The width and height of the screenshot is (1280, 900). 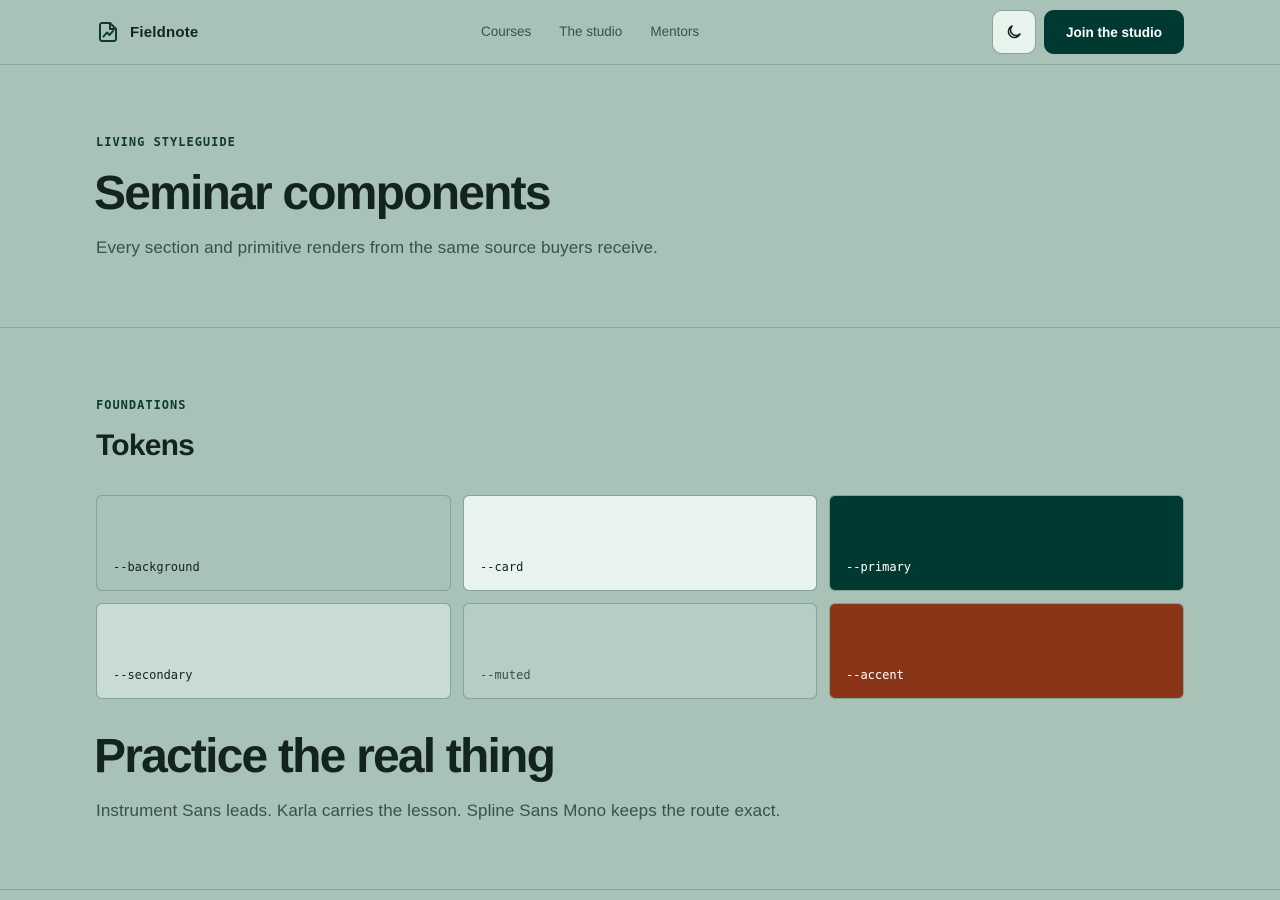 What do you see at coordinates (156, 567) in the screenshot?
I see `token-name: --background` at bounding box center [156, 567].